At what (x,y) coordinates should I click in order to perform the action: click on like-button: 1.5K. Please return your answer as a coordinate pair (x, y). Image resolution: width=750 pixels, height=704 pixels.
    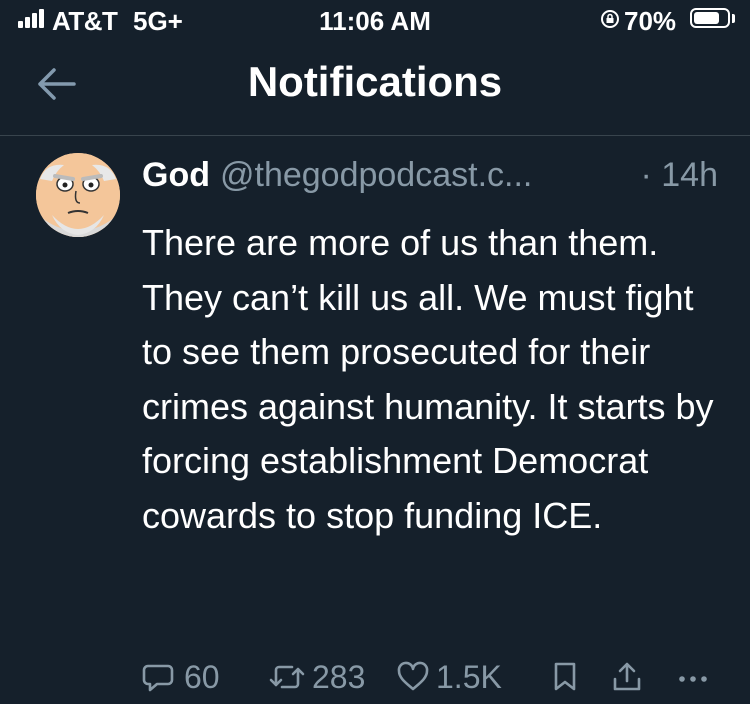
    Looking at the image, I should click on (449, 677).